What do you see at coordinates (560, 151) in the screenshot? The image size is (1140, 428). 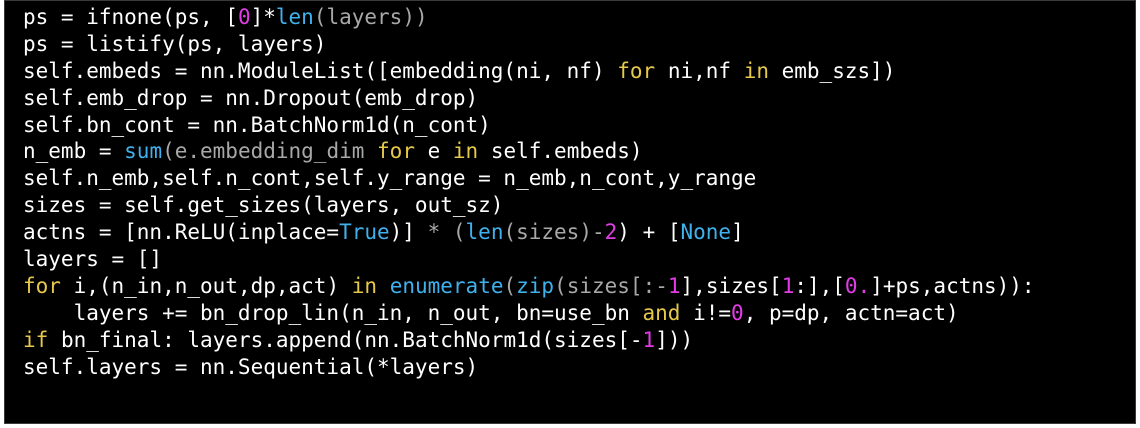 I see `code-token: self.embeds)` at bounding box center [560, 151].